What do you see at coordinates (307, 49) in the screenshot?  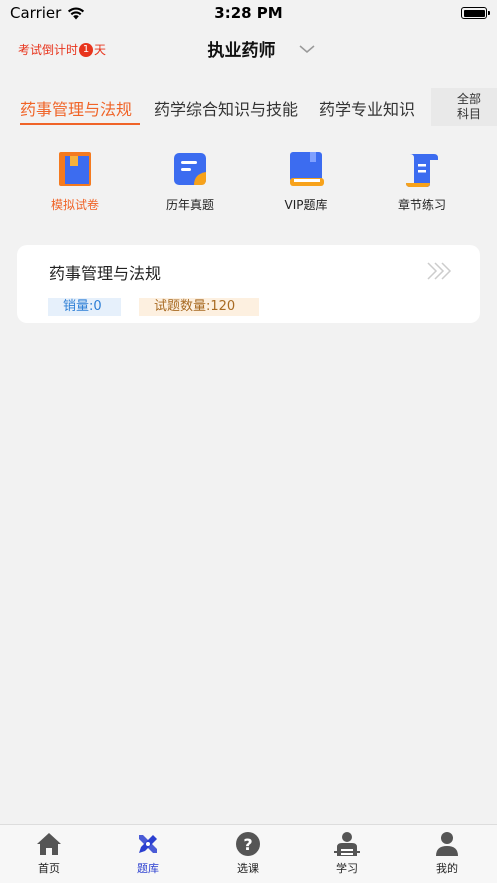 I see `chevron-down-icon` at bounding box center [307, 49].